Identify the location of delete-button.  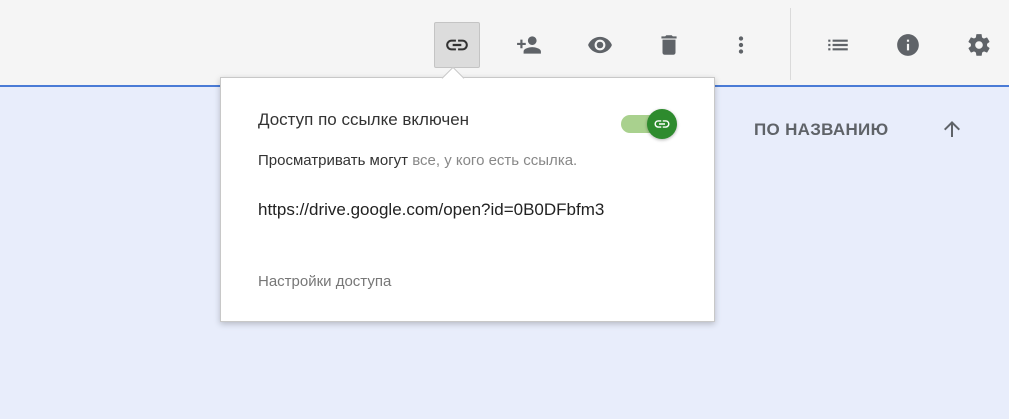
(669, 45).